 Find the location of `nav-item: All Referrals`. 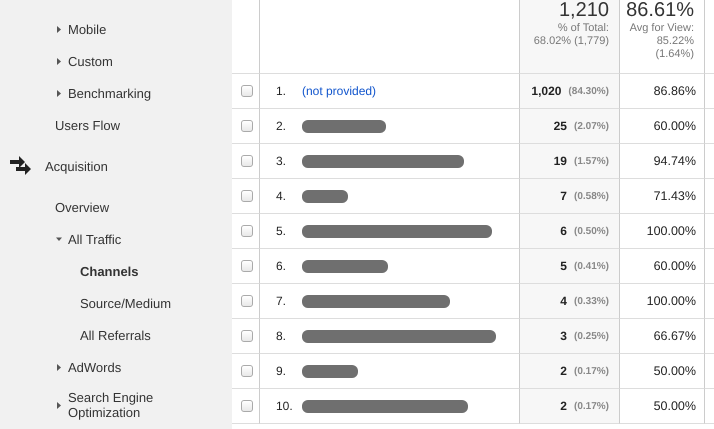

nav-item: All Referrals is located at coordinates (115, 335).